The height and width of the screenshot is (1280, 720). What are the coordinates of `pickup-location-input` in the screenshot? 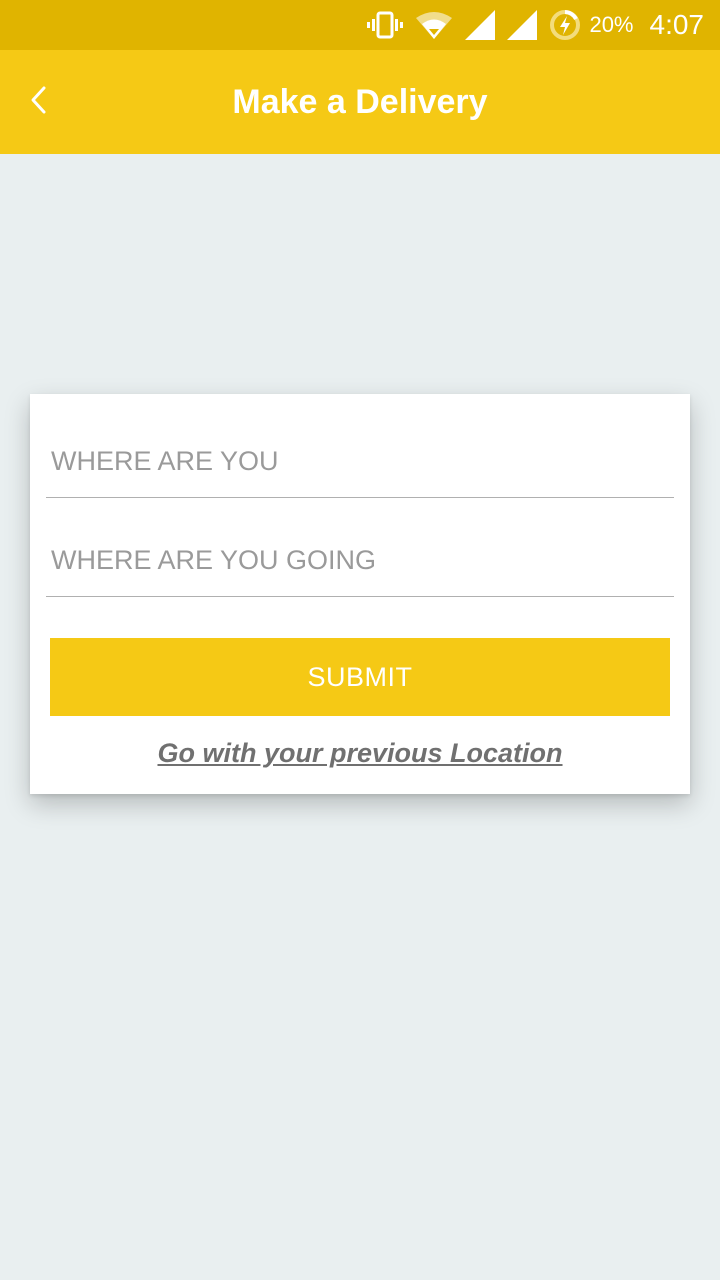 It's located at (360, 462).